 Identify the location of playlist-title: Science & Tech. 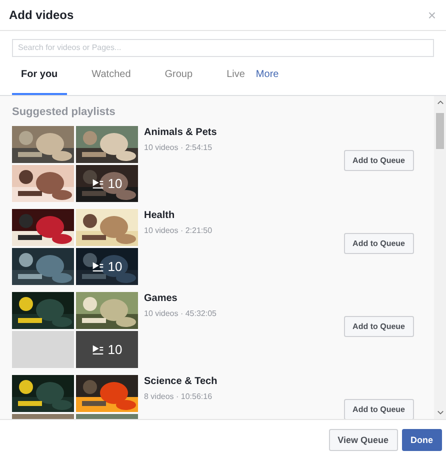
(181, 381).